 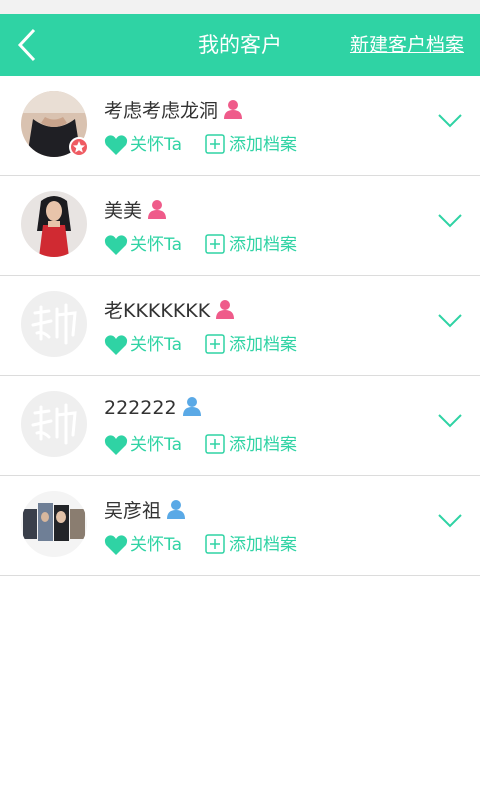 I want to click on customer-name: 老KKKKKKK, so click(x=169, y=309).